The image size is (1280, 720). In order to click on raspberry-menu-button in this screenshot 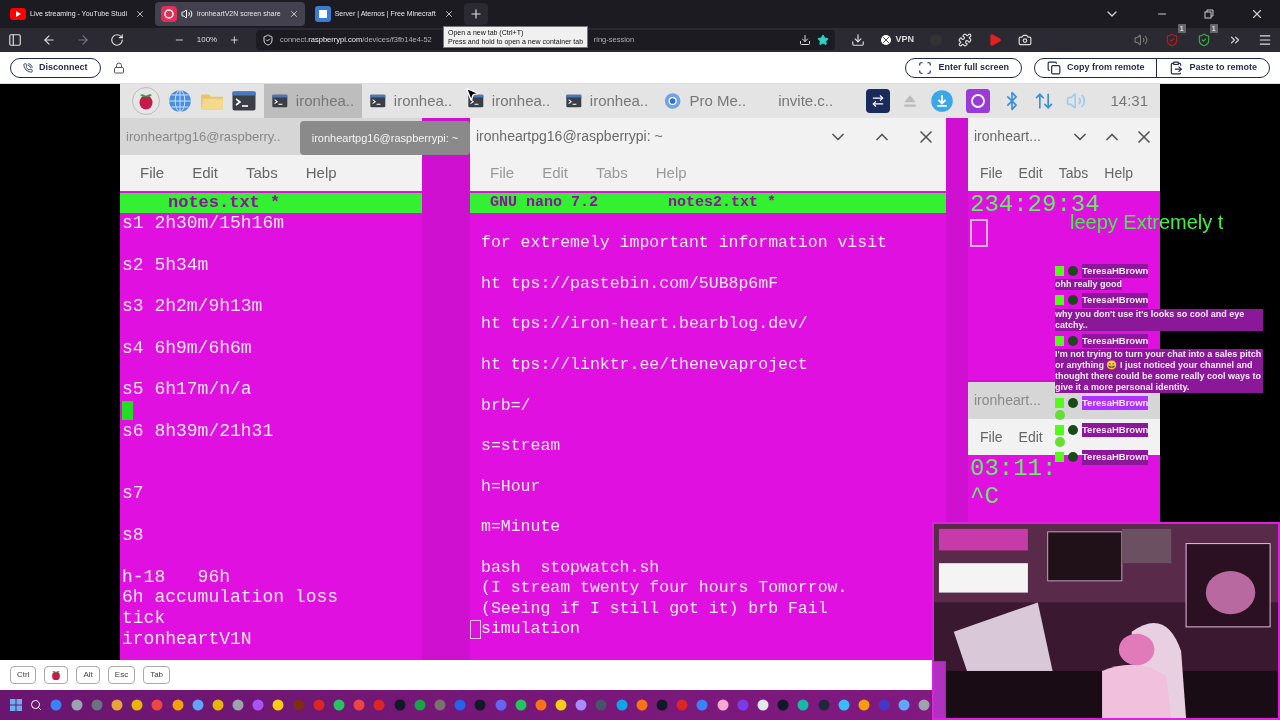, I will do `click(146, 101)`.